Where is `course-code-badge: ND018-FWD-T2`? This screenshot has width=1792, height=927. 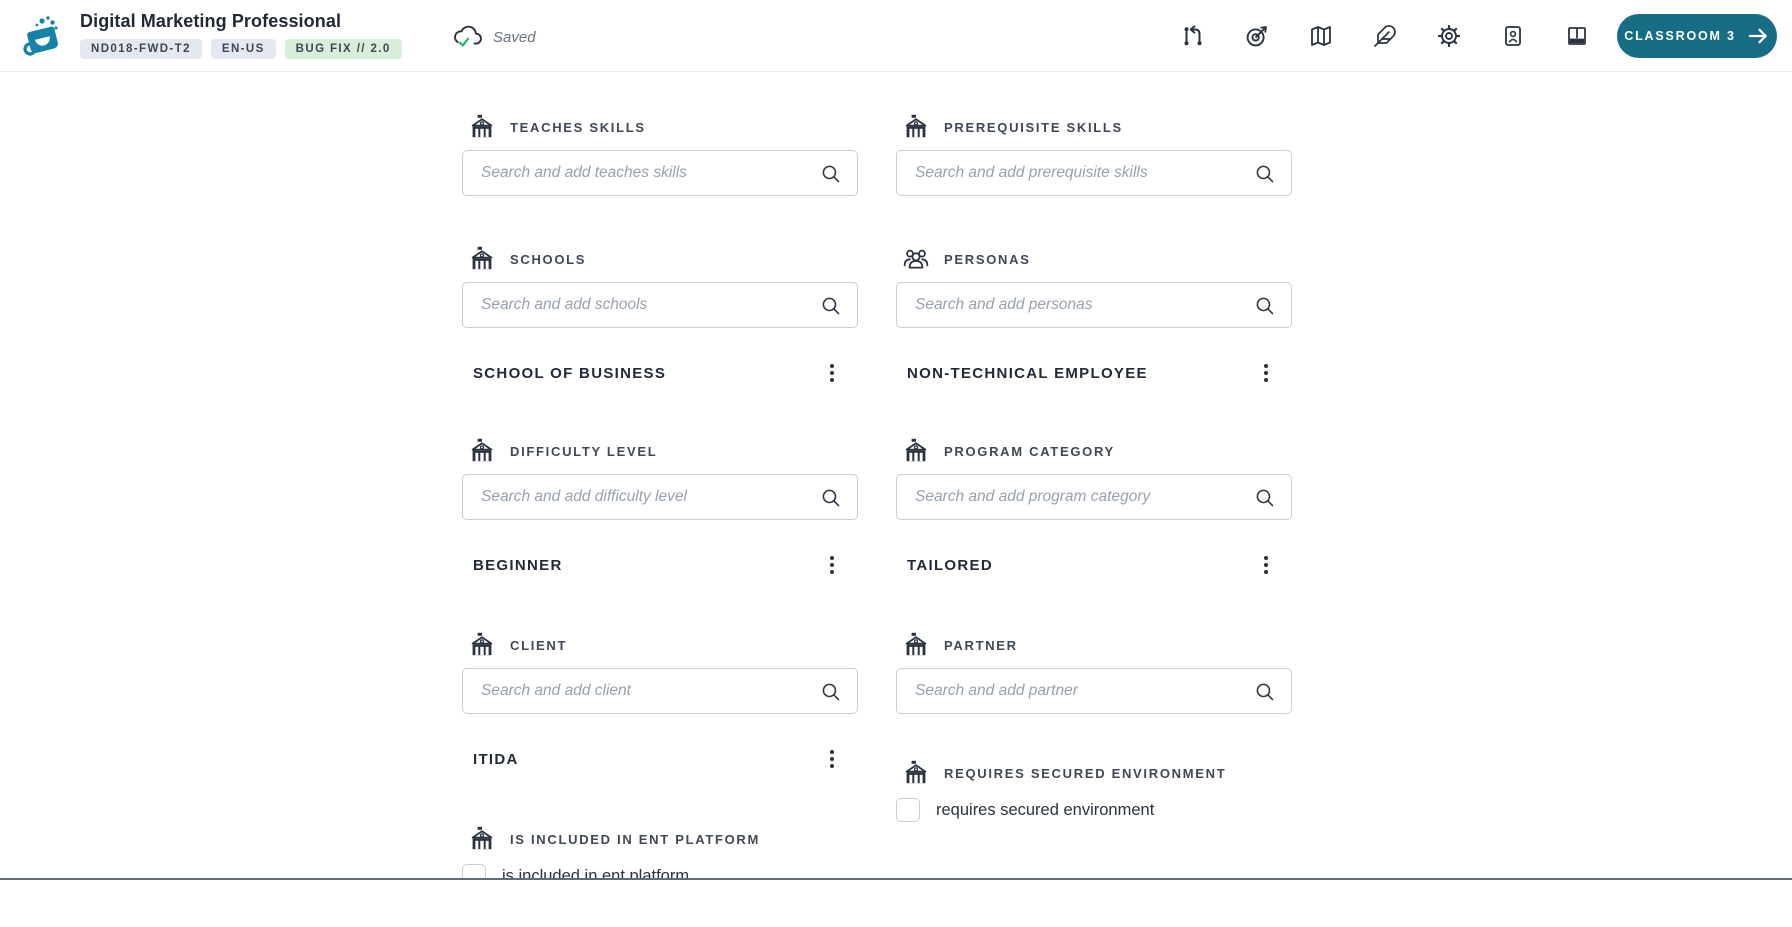 course-code-badge: ND018-FWD-T2 is located at coordinates (141, 49).